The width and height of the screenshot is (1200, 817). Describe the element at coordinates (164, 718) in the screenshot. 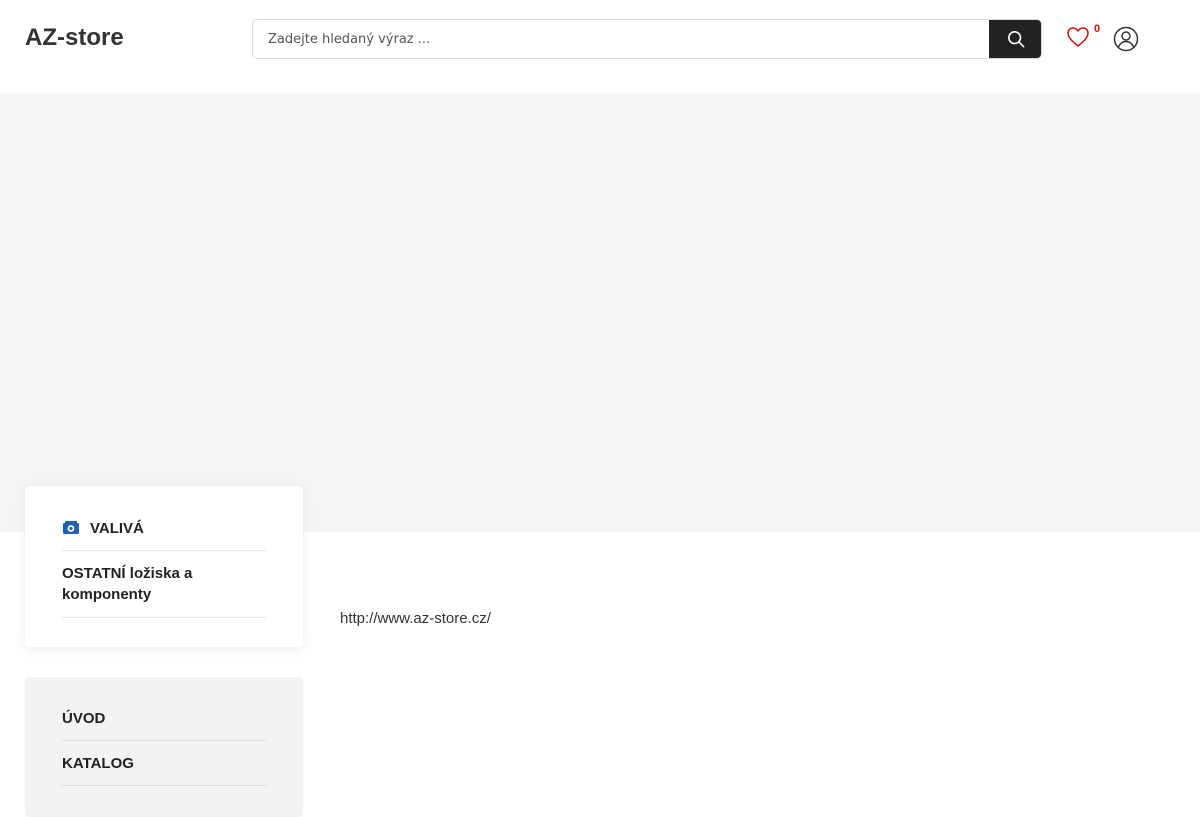

I see `nav-item-uvod: ÚVOD` at that location.